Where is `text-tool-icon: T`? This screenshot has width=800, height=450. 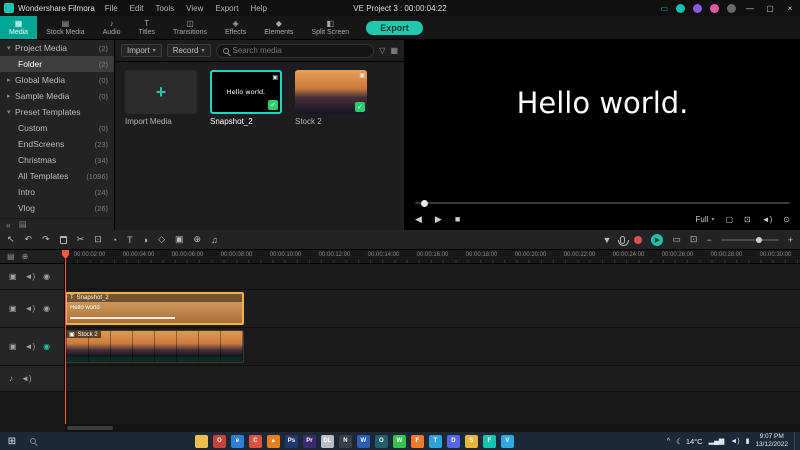
text-tool-icon: T is located at coordinates (130, 240).